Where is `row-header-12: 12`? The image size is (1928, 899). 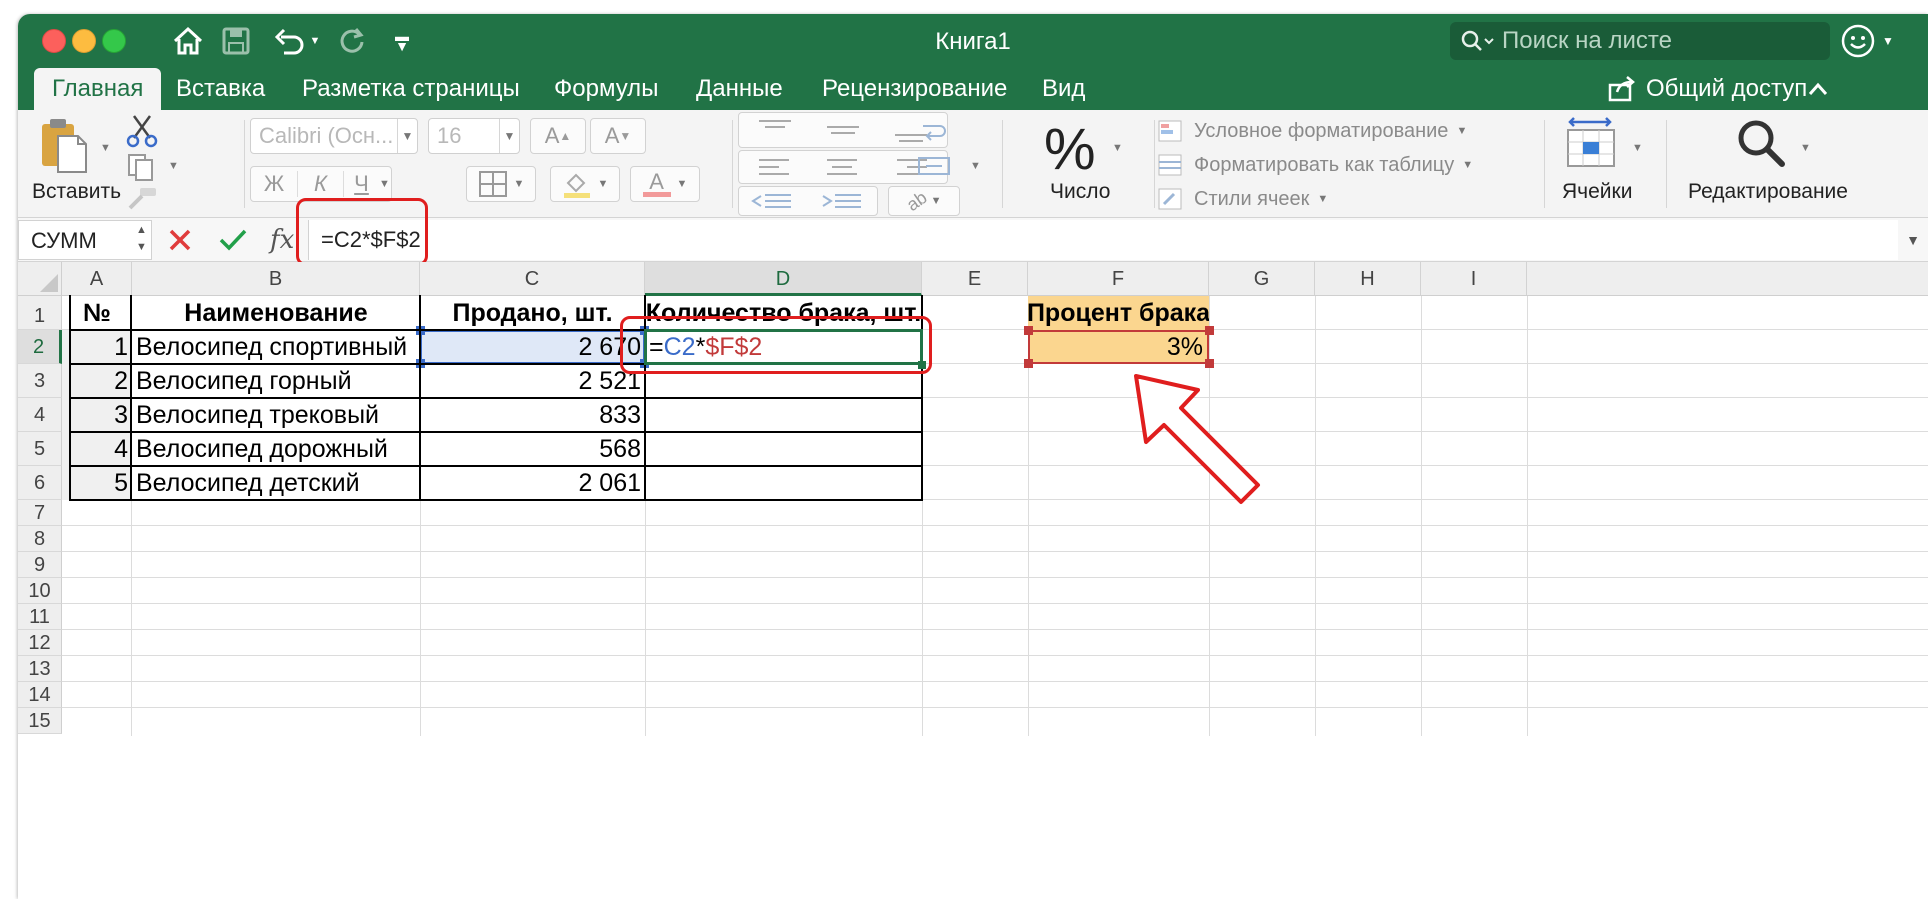
row-header-12: 12 is located at coordinates (40, 643).